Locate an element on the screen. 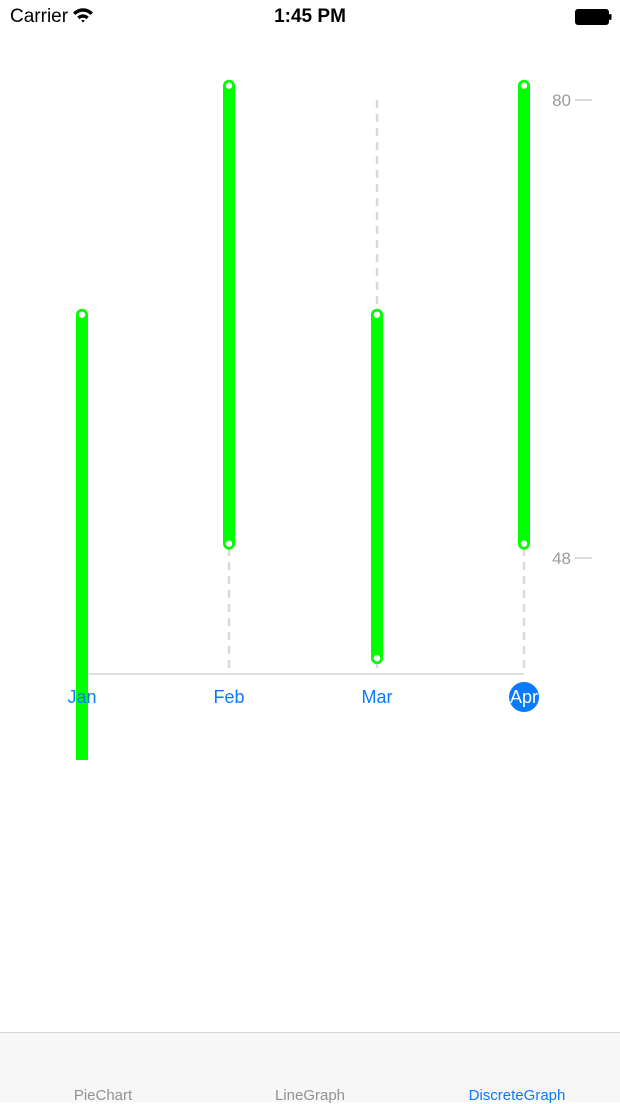 The height and width of the screenshot is (1104, 620). tab-discretegraph-label: DiscreteGraph is located at coordinates (517, 1095).